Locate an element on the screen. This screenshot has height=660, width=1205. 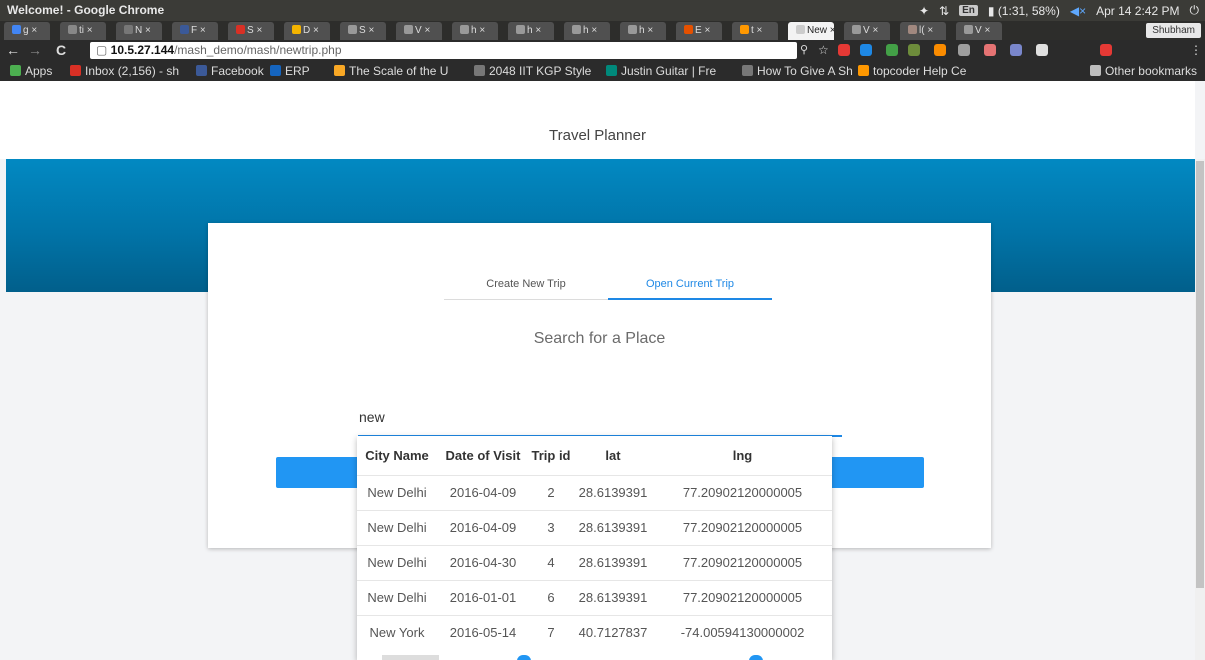
column-header-city-name: City Name is located at coordinates (397, 455).